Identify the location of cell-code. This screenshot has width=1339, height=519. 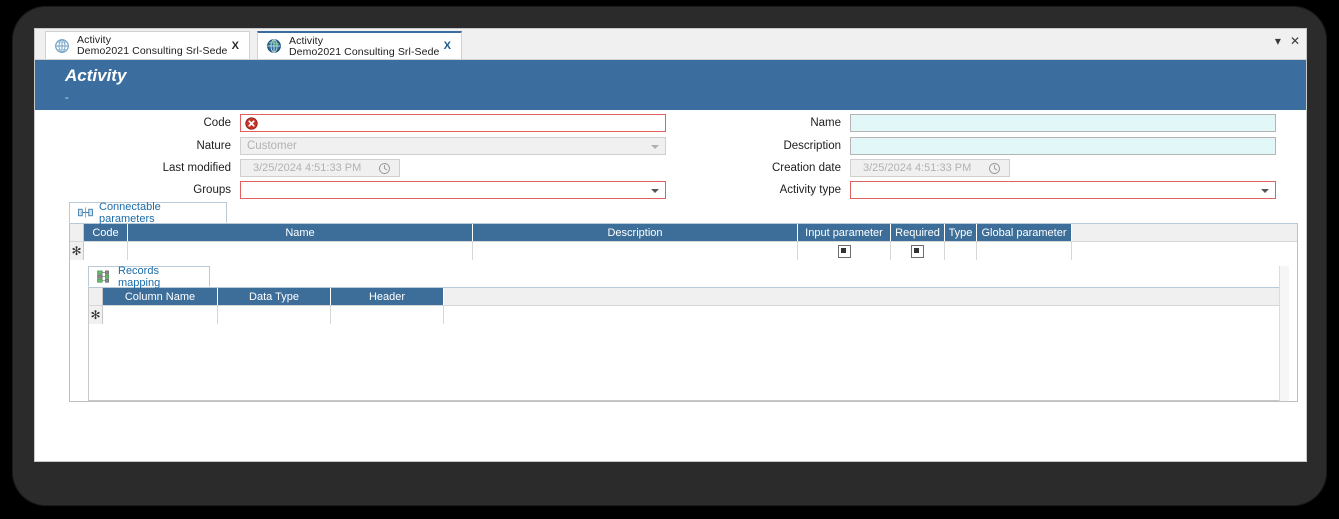
(106, 251).